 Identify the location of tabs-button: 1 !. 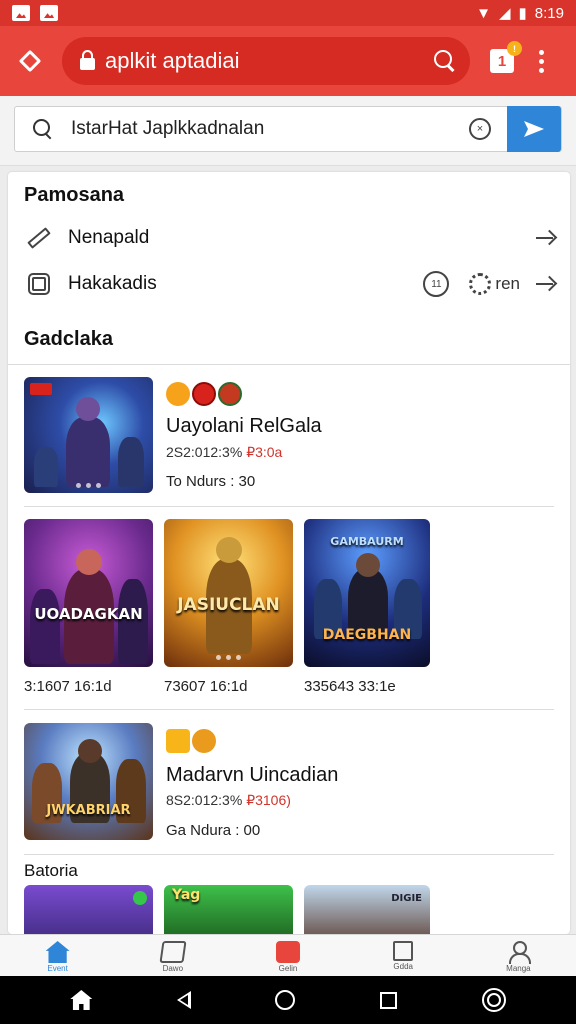
(506, 57).